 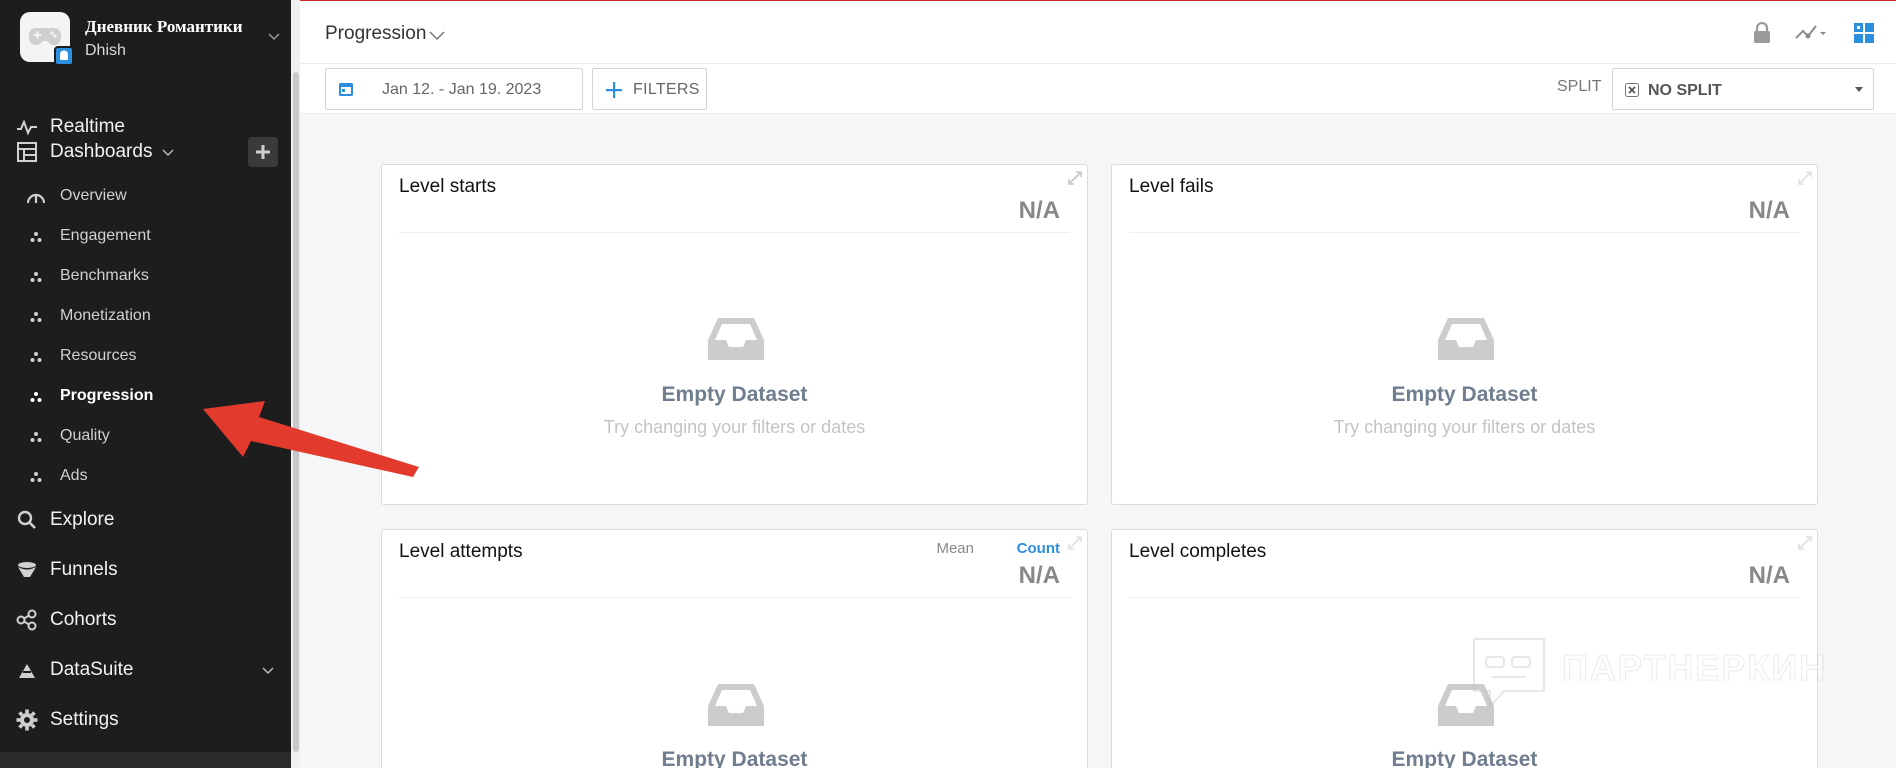 I want to click on sidebar-item-engagement: Engagement, so click(x=145, y=236).